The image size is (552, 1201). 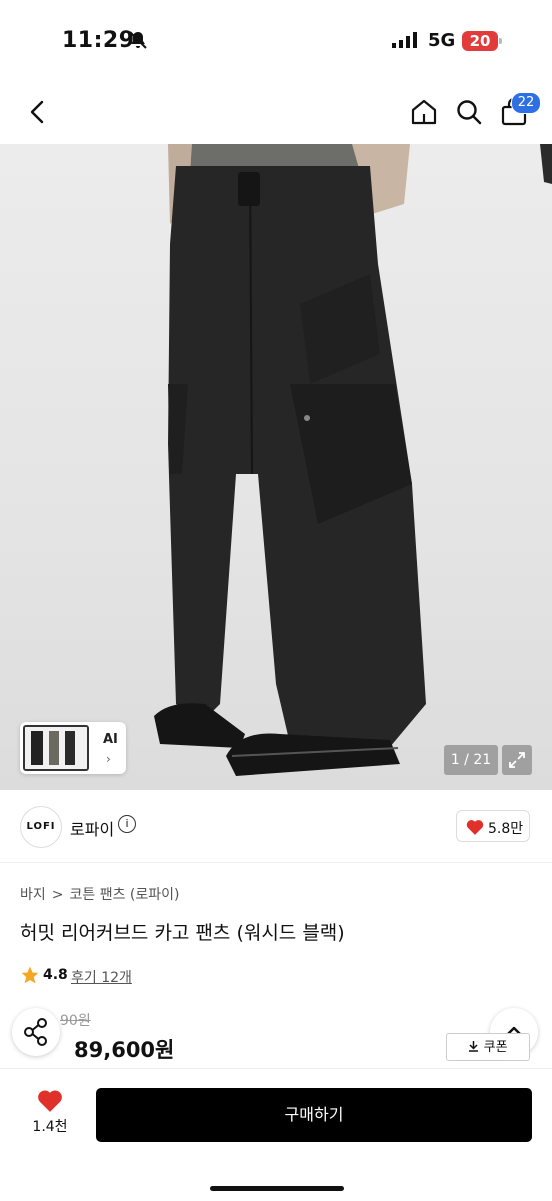 I want to click on brand-name: 로파이, so click(x=92, y=828).